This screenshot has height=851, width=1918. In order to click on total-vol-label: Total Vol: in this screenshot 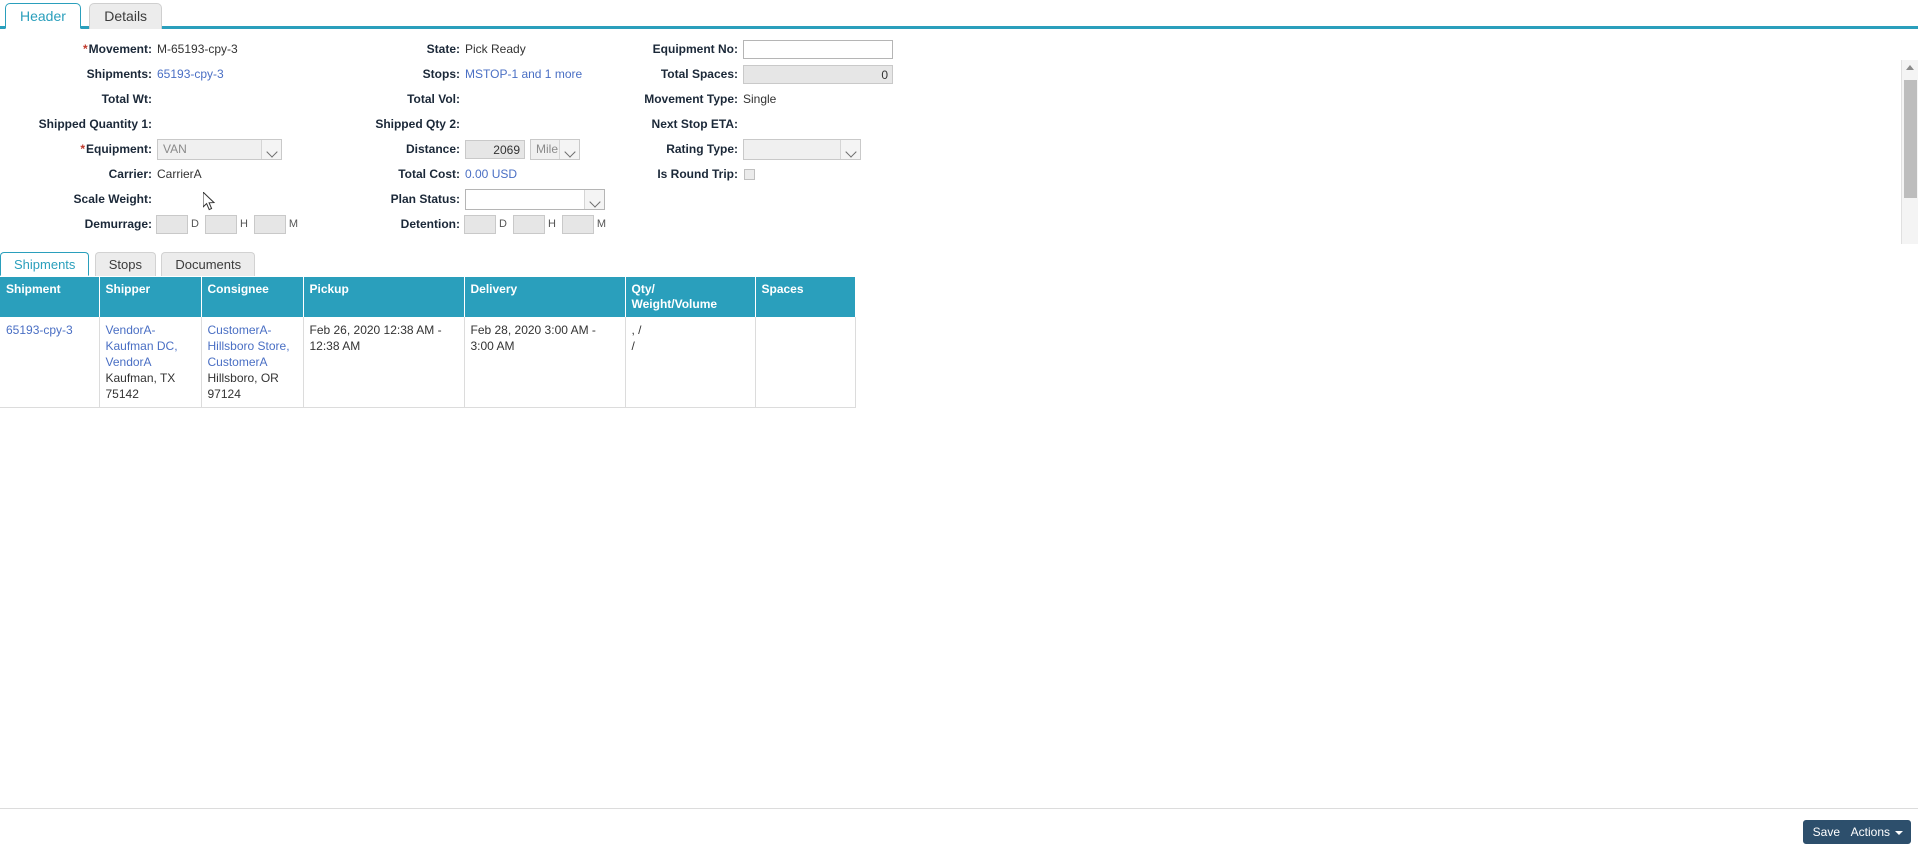, I will do `click(433, 99)`.